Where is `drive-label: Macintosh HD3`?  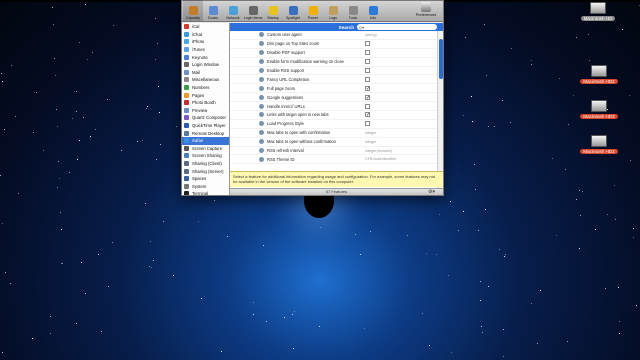 drive-label: Macintosh HD3 is located at coordinates (599, 116).